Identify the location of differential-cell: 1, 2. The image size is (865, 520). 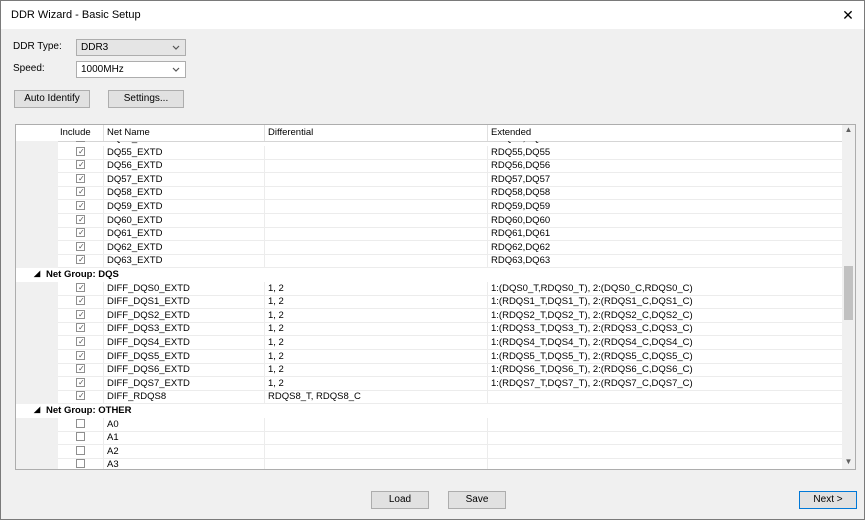
(276, 342).